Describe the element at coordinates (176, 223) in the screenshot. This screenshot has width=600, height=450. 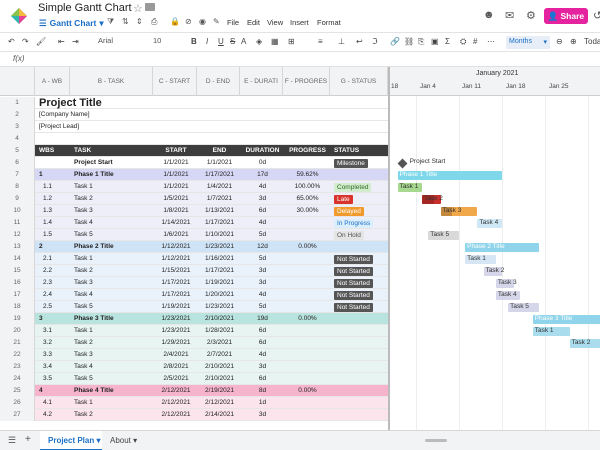
I see `start-cell: 1/14/2021` at that location.